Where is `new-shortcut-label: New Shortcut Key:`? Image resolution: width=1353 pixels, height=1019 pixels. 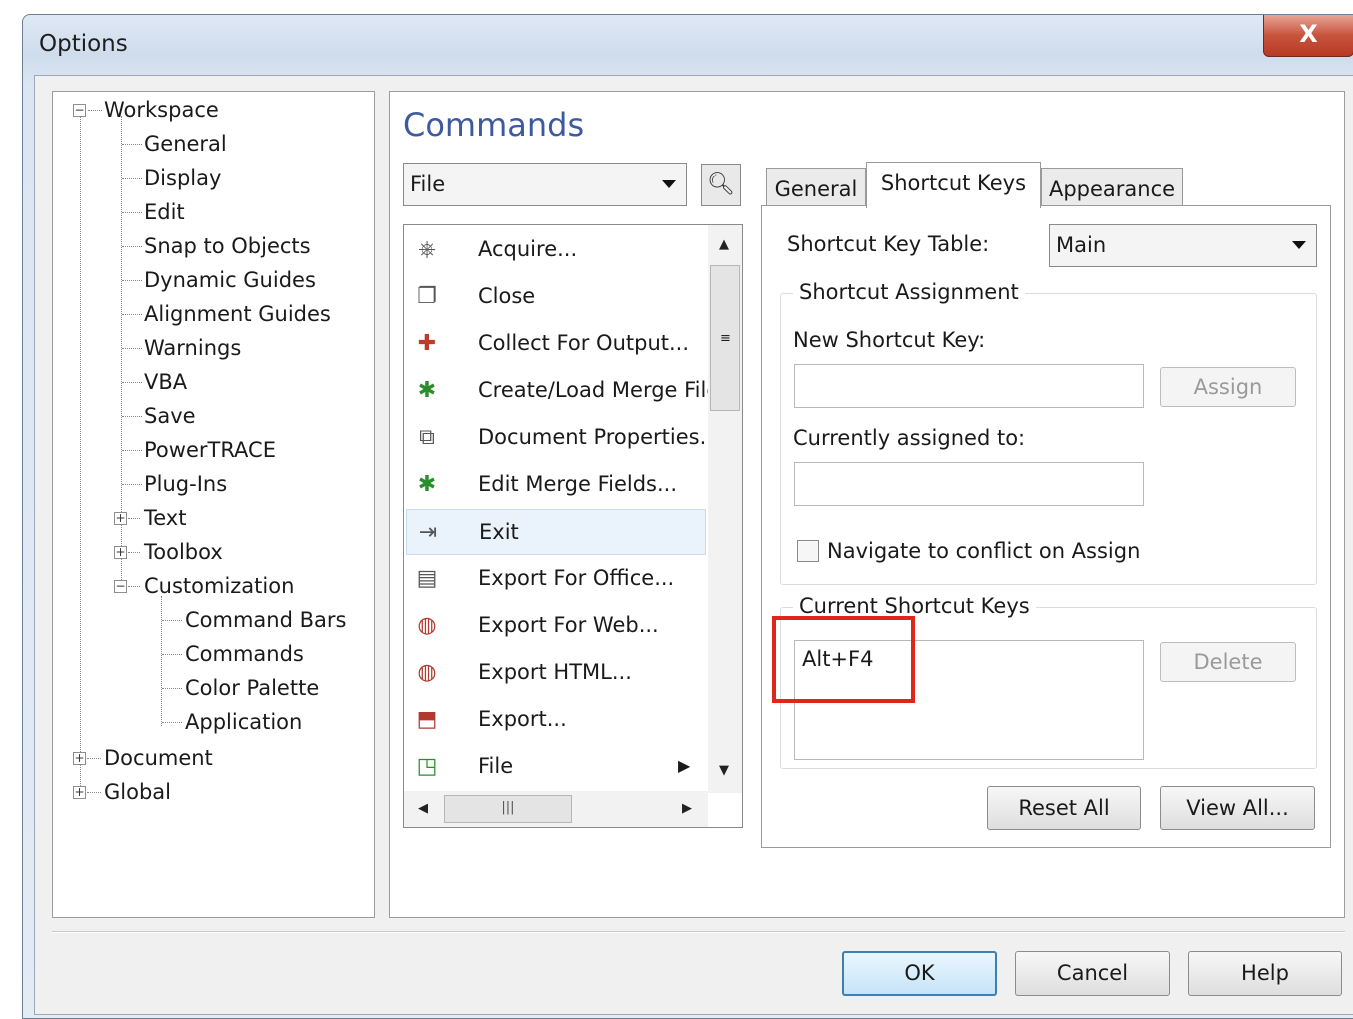 new-shortcut-label: New Shortcut Key: is located at coordinates (889, 340).